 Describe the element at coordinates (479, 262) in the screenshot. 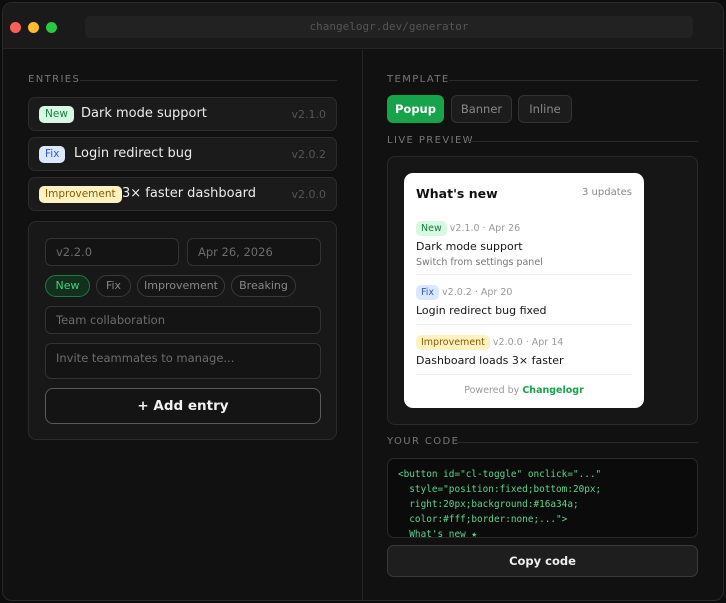

I see `popup-item-description: Switch from settings panel` at that location.